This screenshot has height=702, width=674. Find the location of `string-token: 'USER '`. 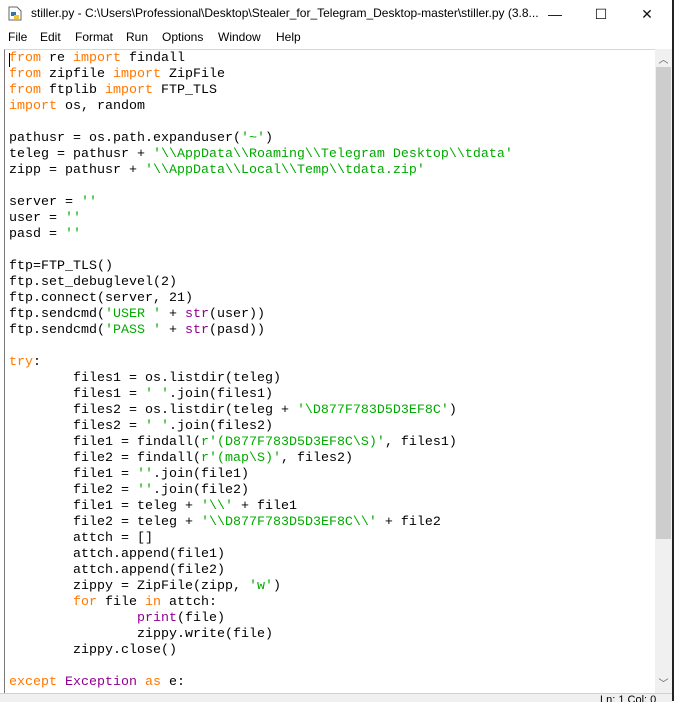

string-token: 'USER ' is located at coordinates (132, 314).